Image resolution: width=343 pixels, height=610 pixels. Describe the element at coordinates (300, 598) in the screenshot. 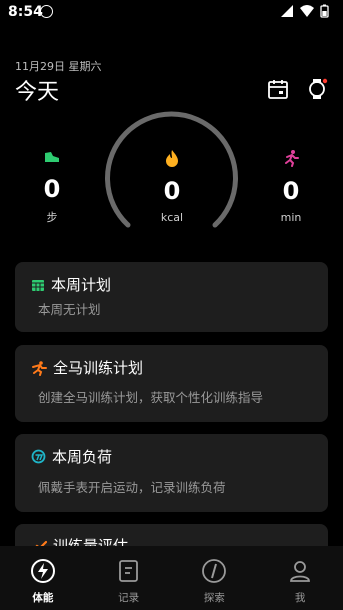

I see `tab-label: 我` at that location.